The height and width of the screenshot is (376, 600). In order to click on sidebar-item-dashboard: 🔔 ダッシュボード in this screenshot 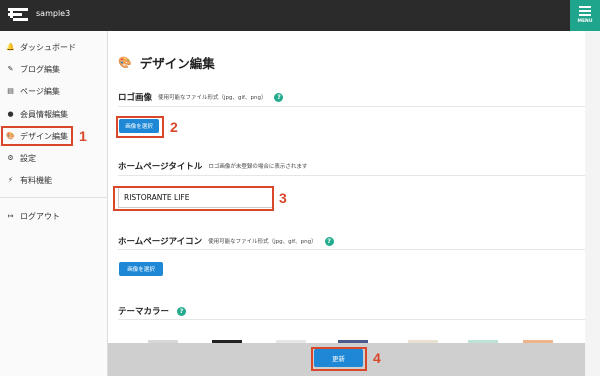, I will do `click(54, 47)`.